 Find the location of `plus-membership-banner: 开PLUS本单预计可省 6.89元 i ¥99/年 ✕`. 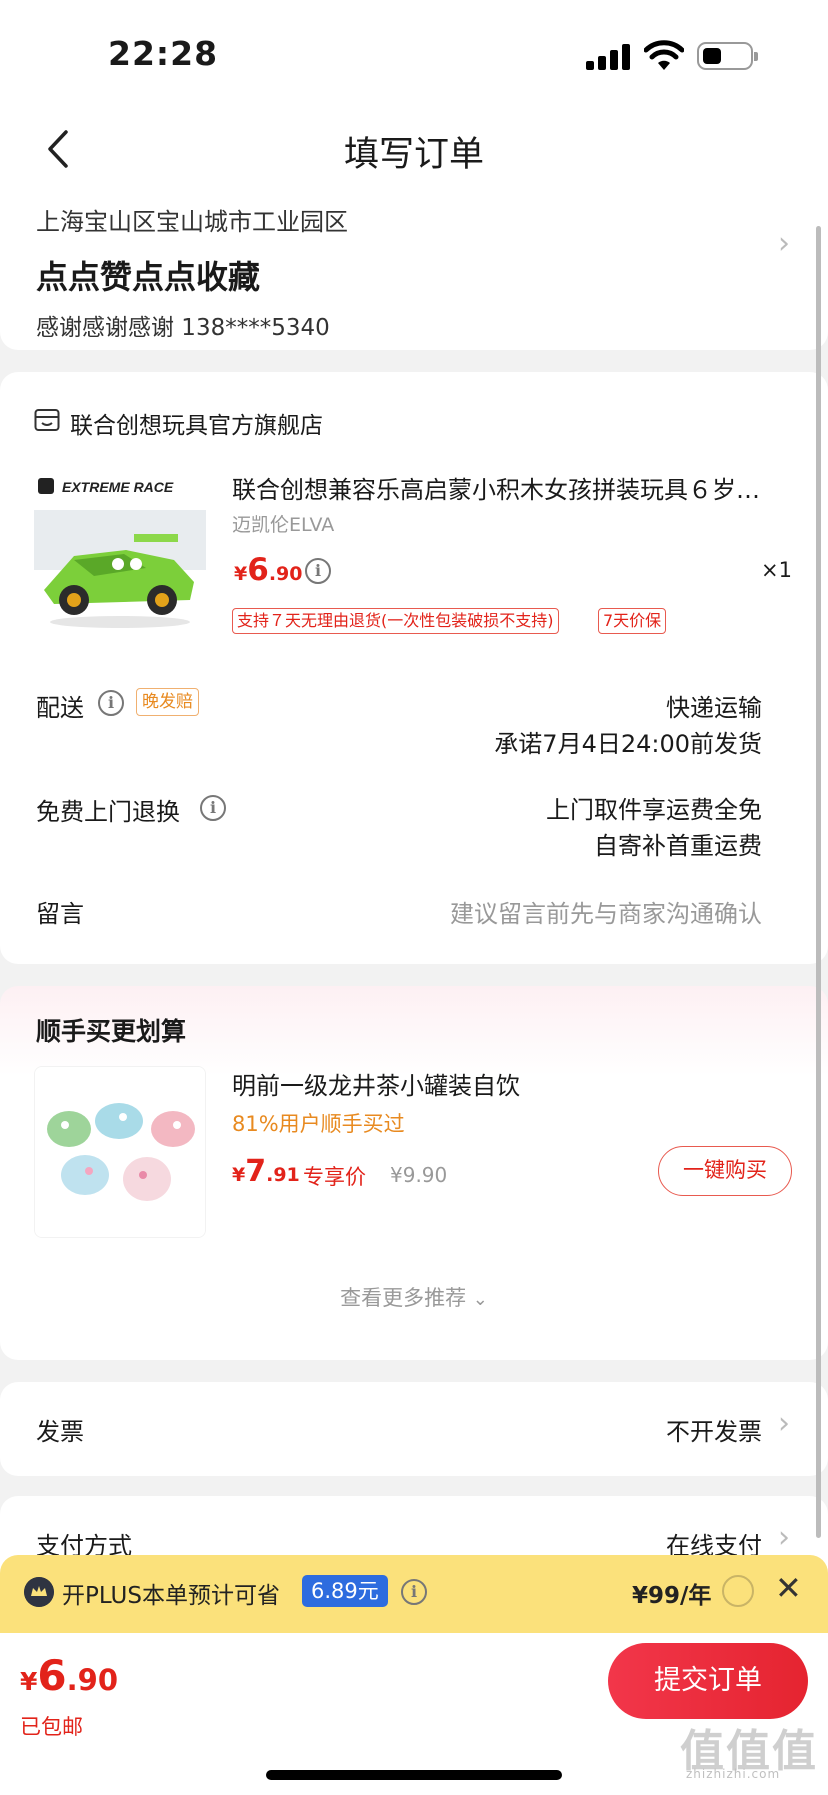

plus-membership-banner: 开PLUS本单预计可省 6.89元 i ¥99/年 ✕ is located at coordinates (414, 1594).